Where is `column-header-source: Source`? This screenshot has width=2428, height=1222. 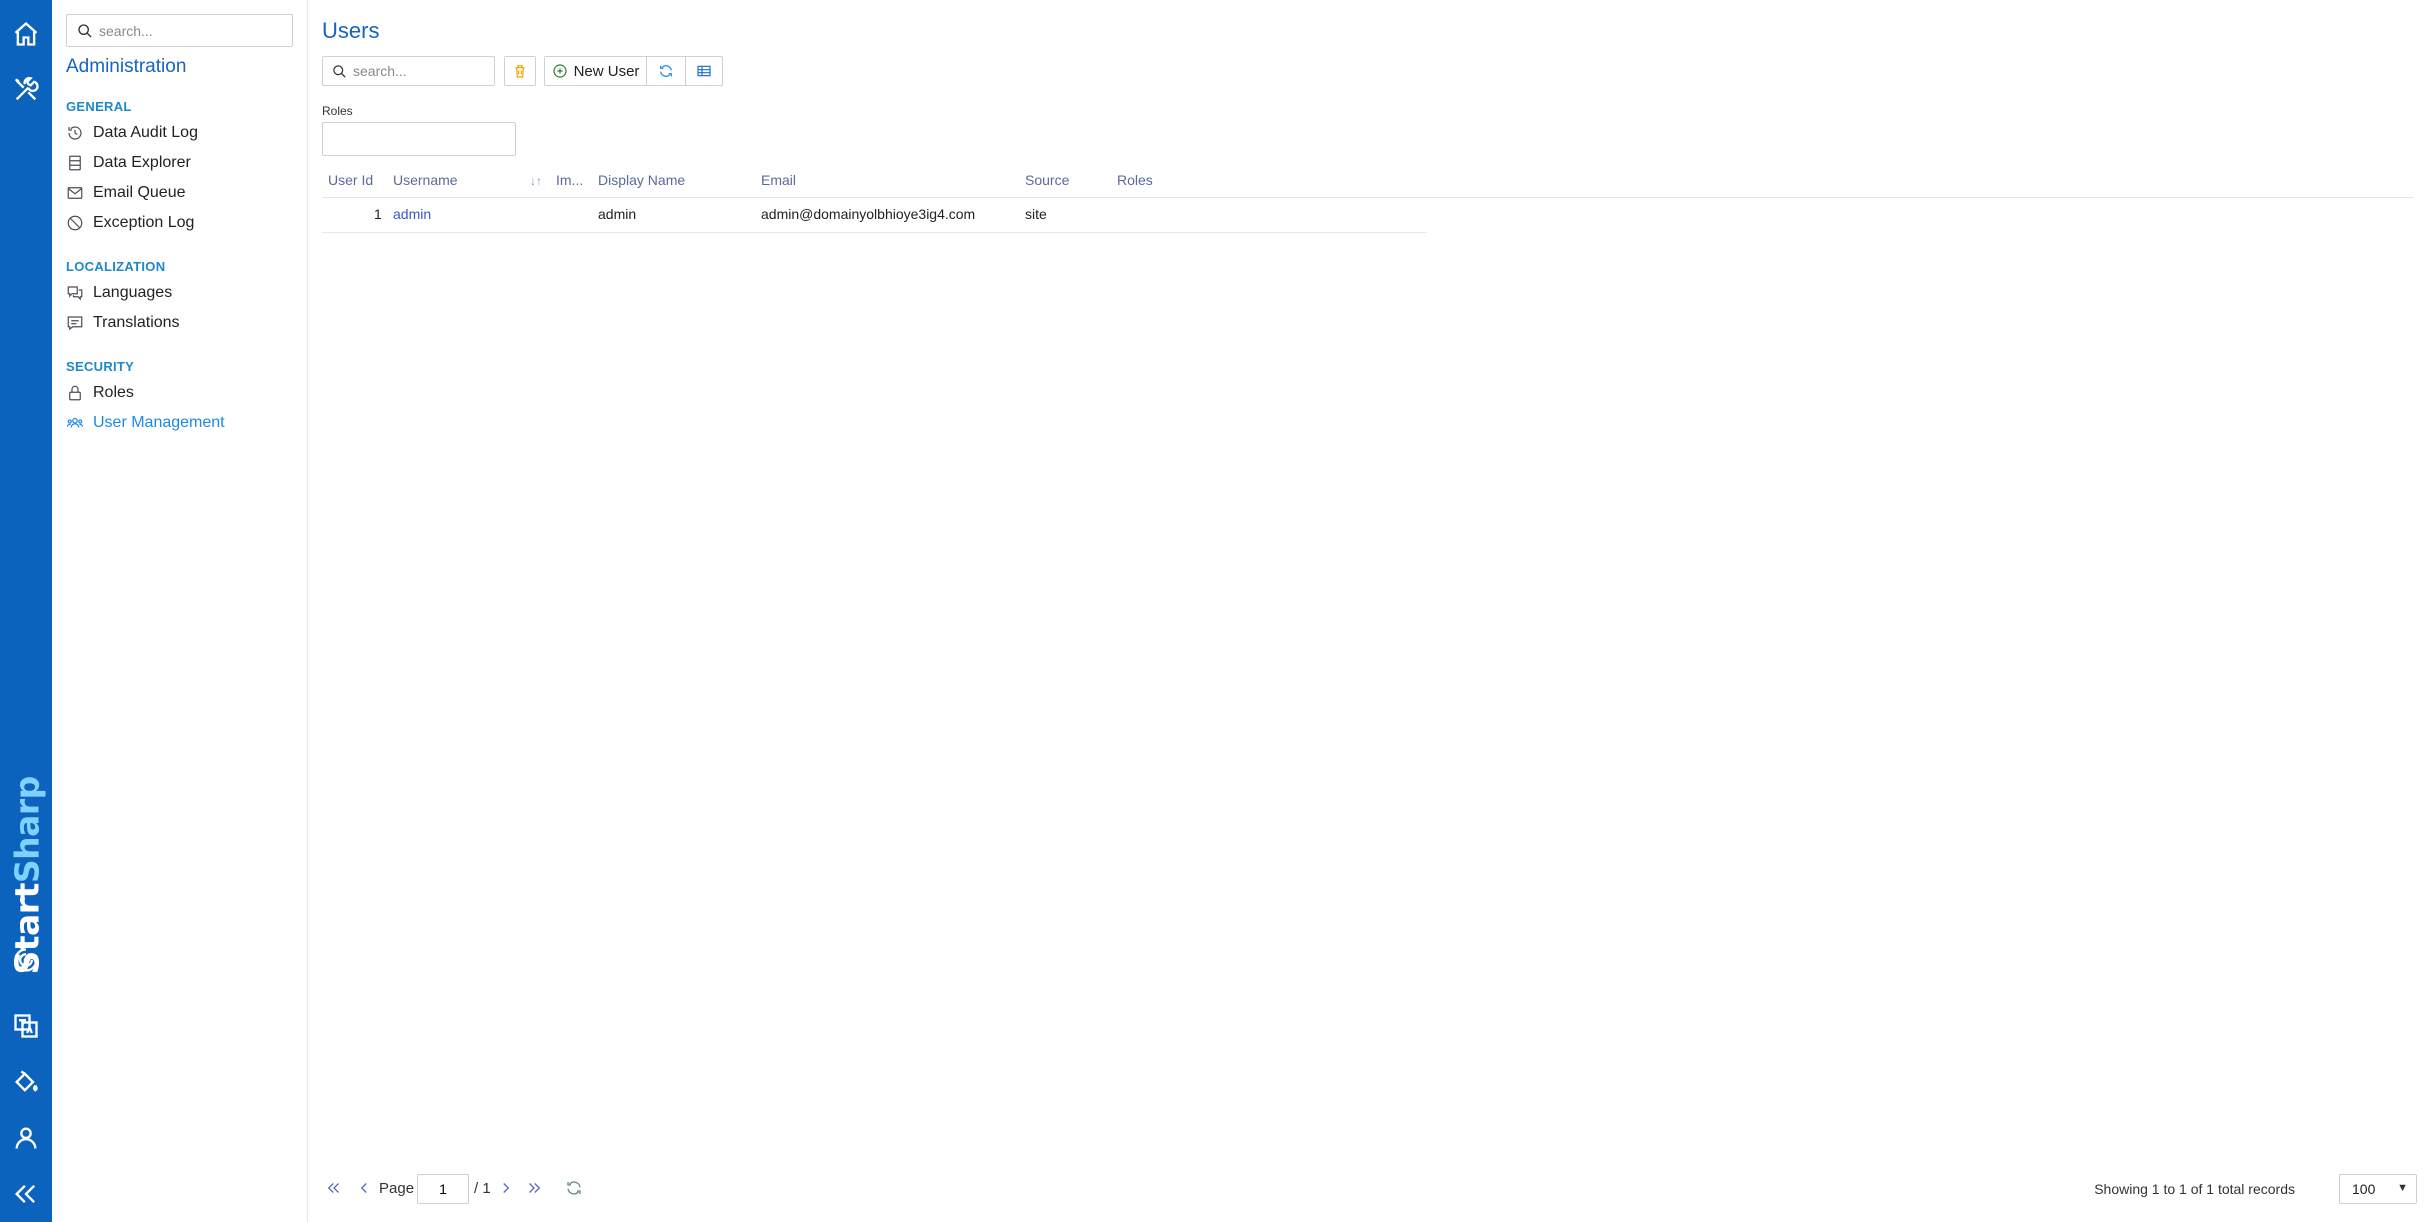
column-header-source: Source is located at coordinates (1047, 180).